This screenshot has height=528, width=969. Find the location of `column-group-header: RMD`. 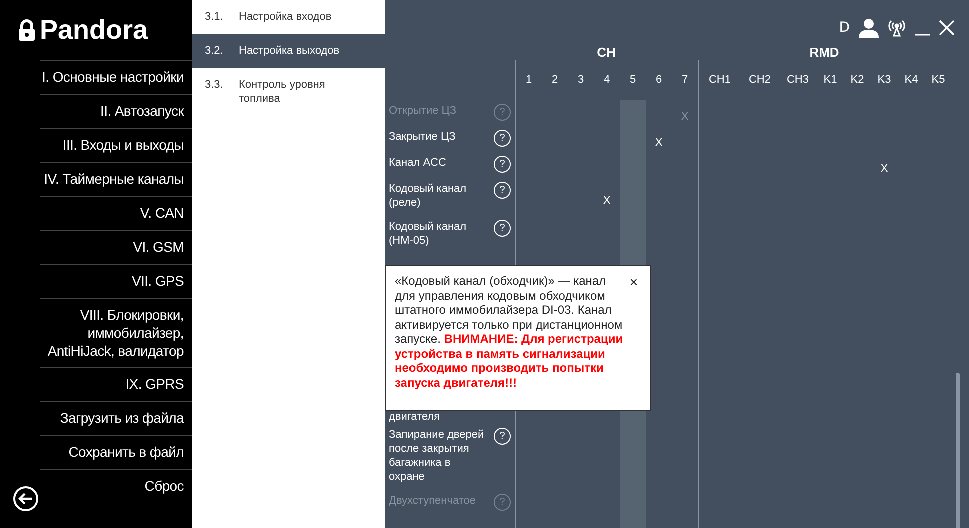

column-group-header: RMD is located at coordinates (824, 52).